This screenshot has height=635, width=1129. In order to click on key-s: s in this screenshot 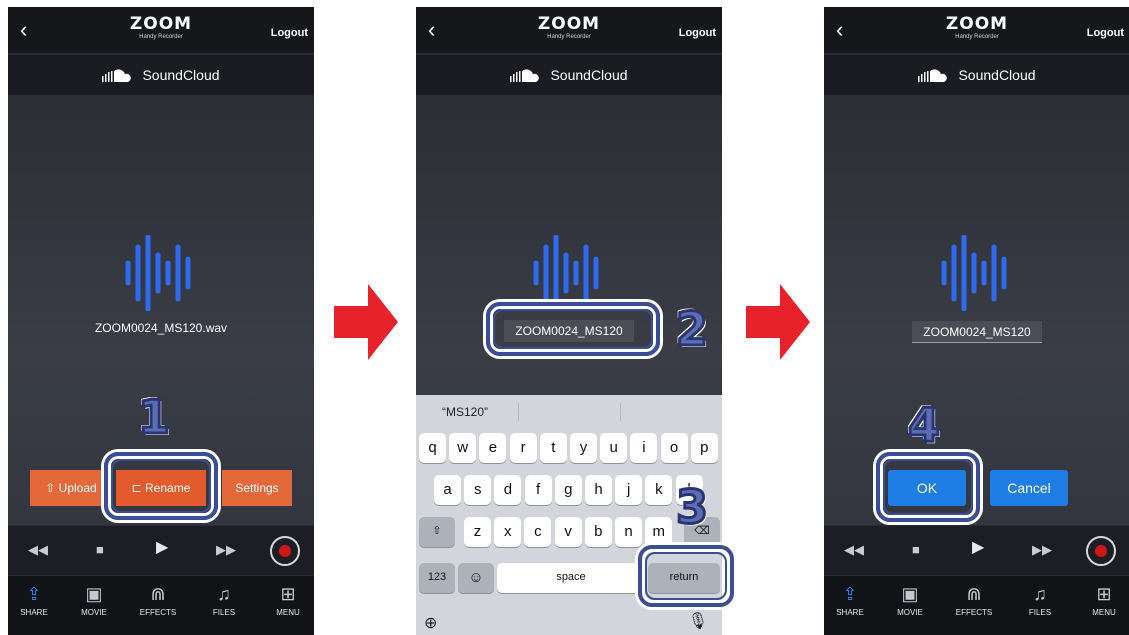, I will do `click(478, 490)`.